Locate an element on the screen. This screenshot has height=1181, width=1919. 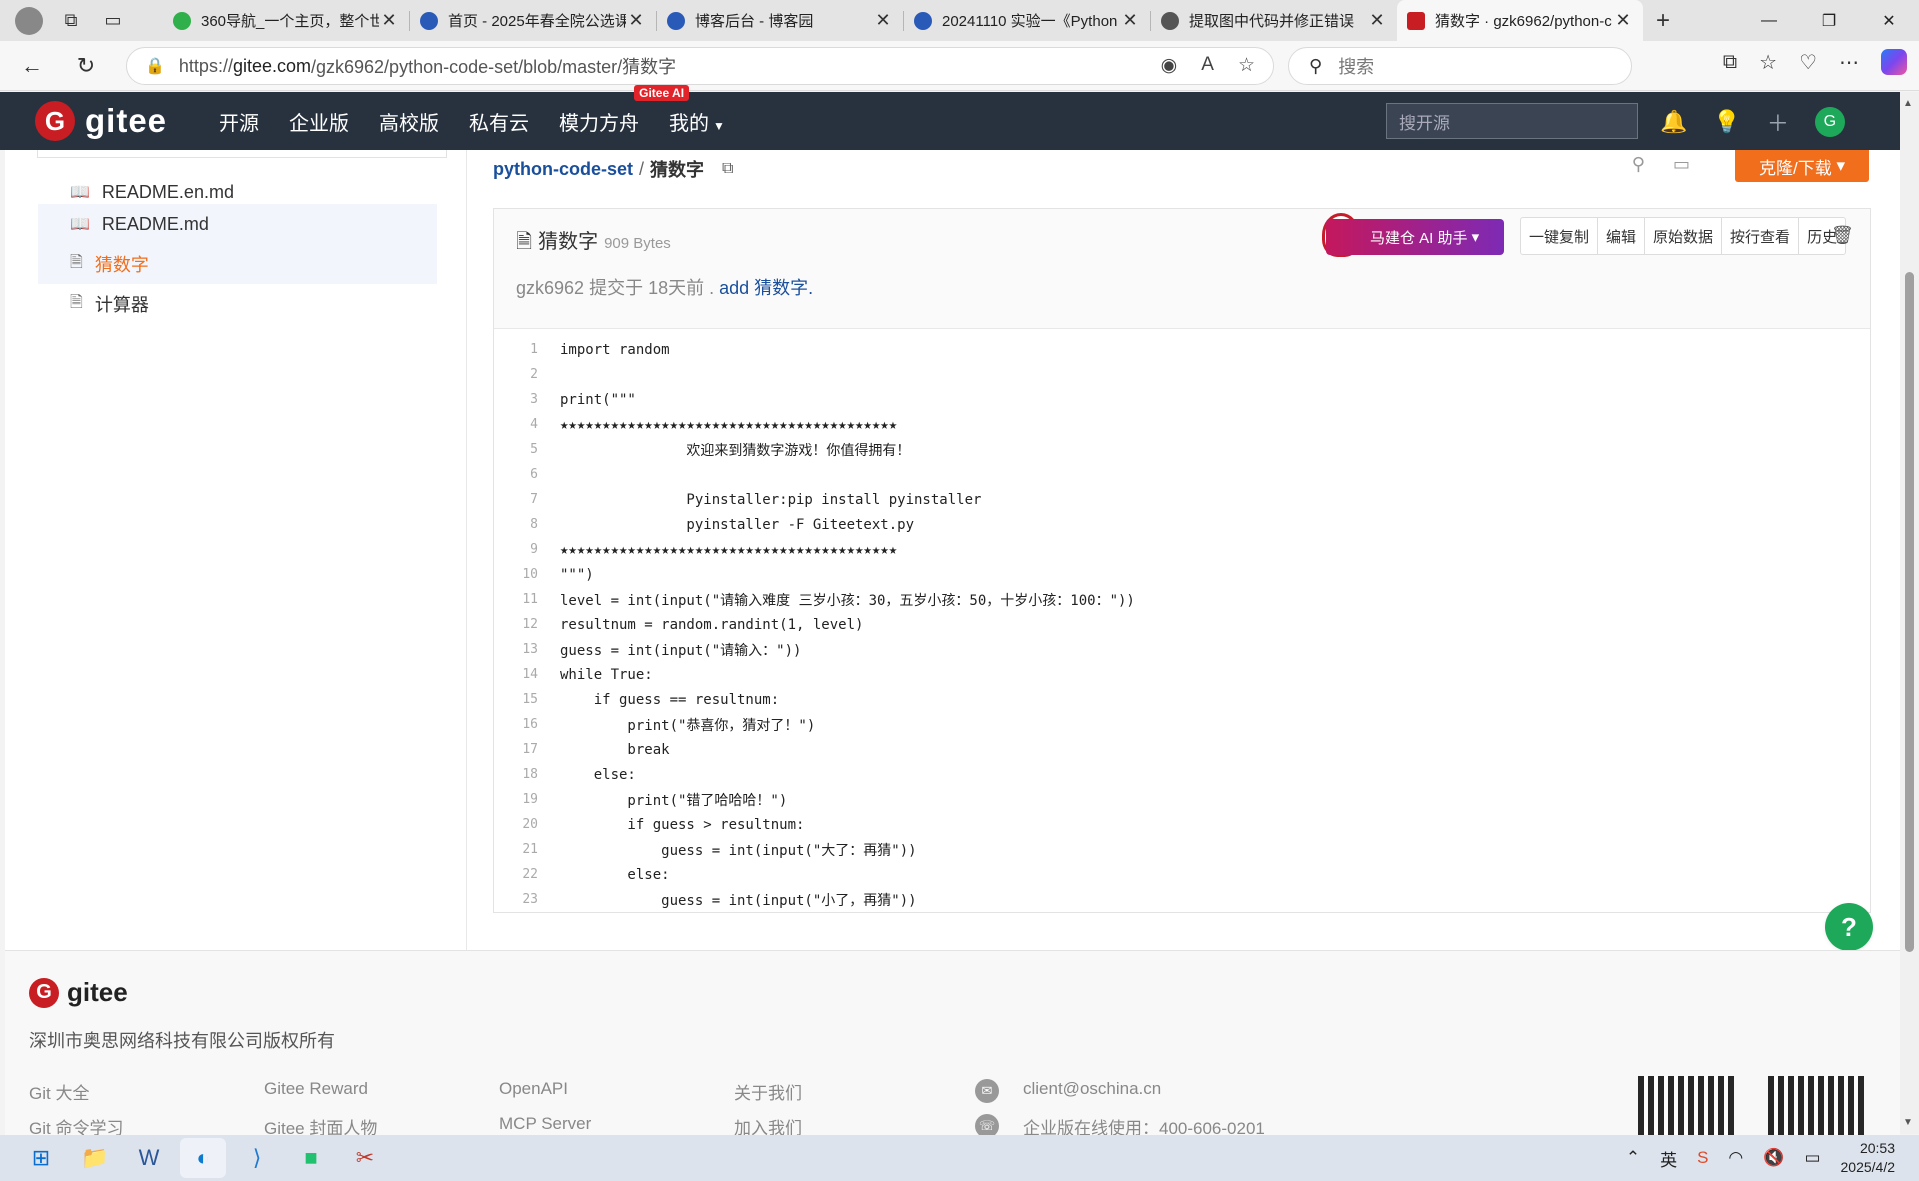
line-number: 18 is located at coordinates (516, 774).